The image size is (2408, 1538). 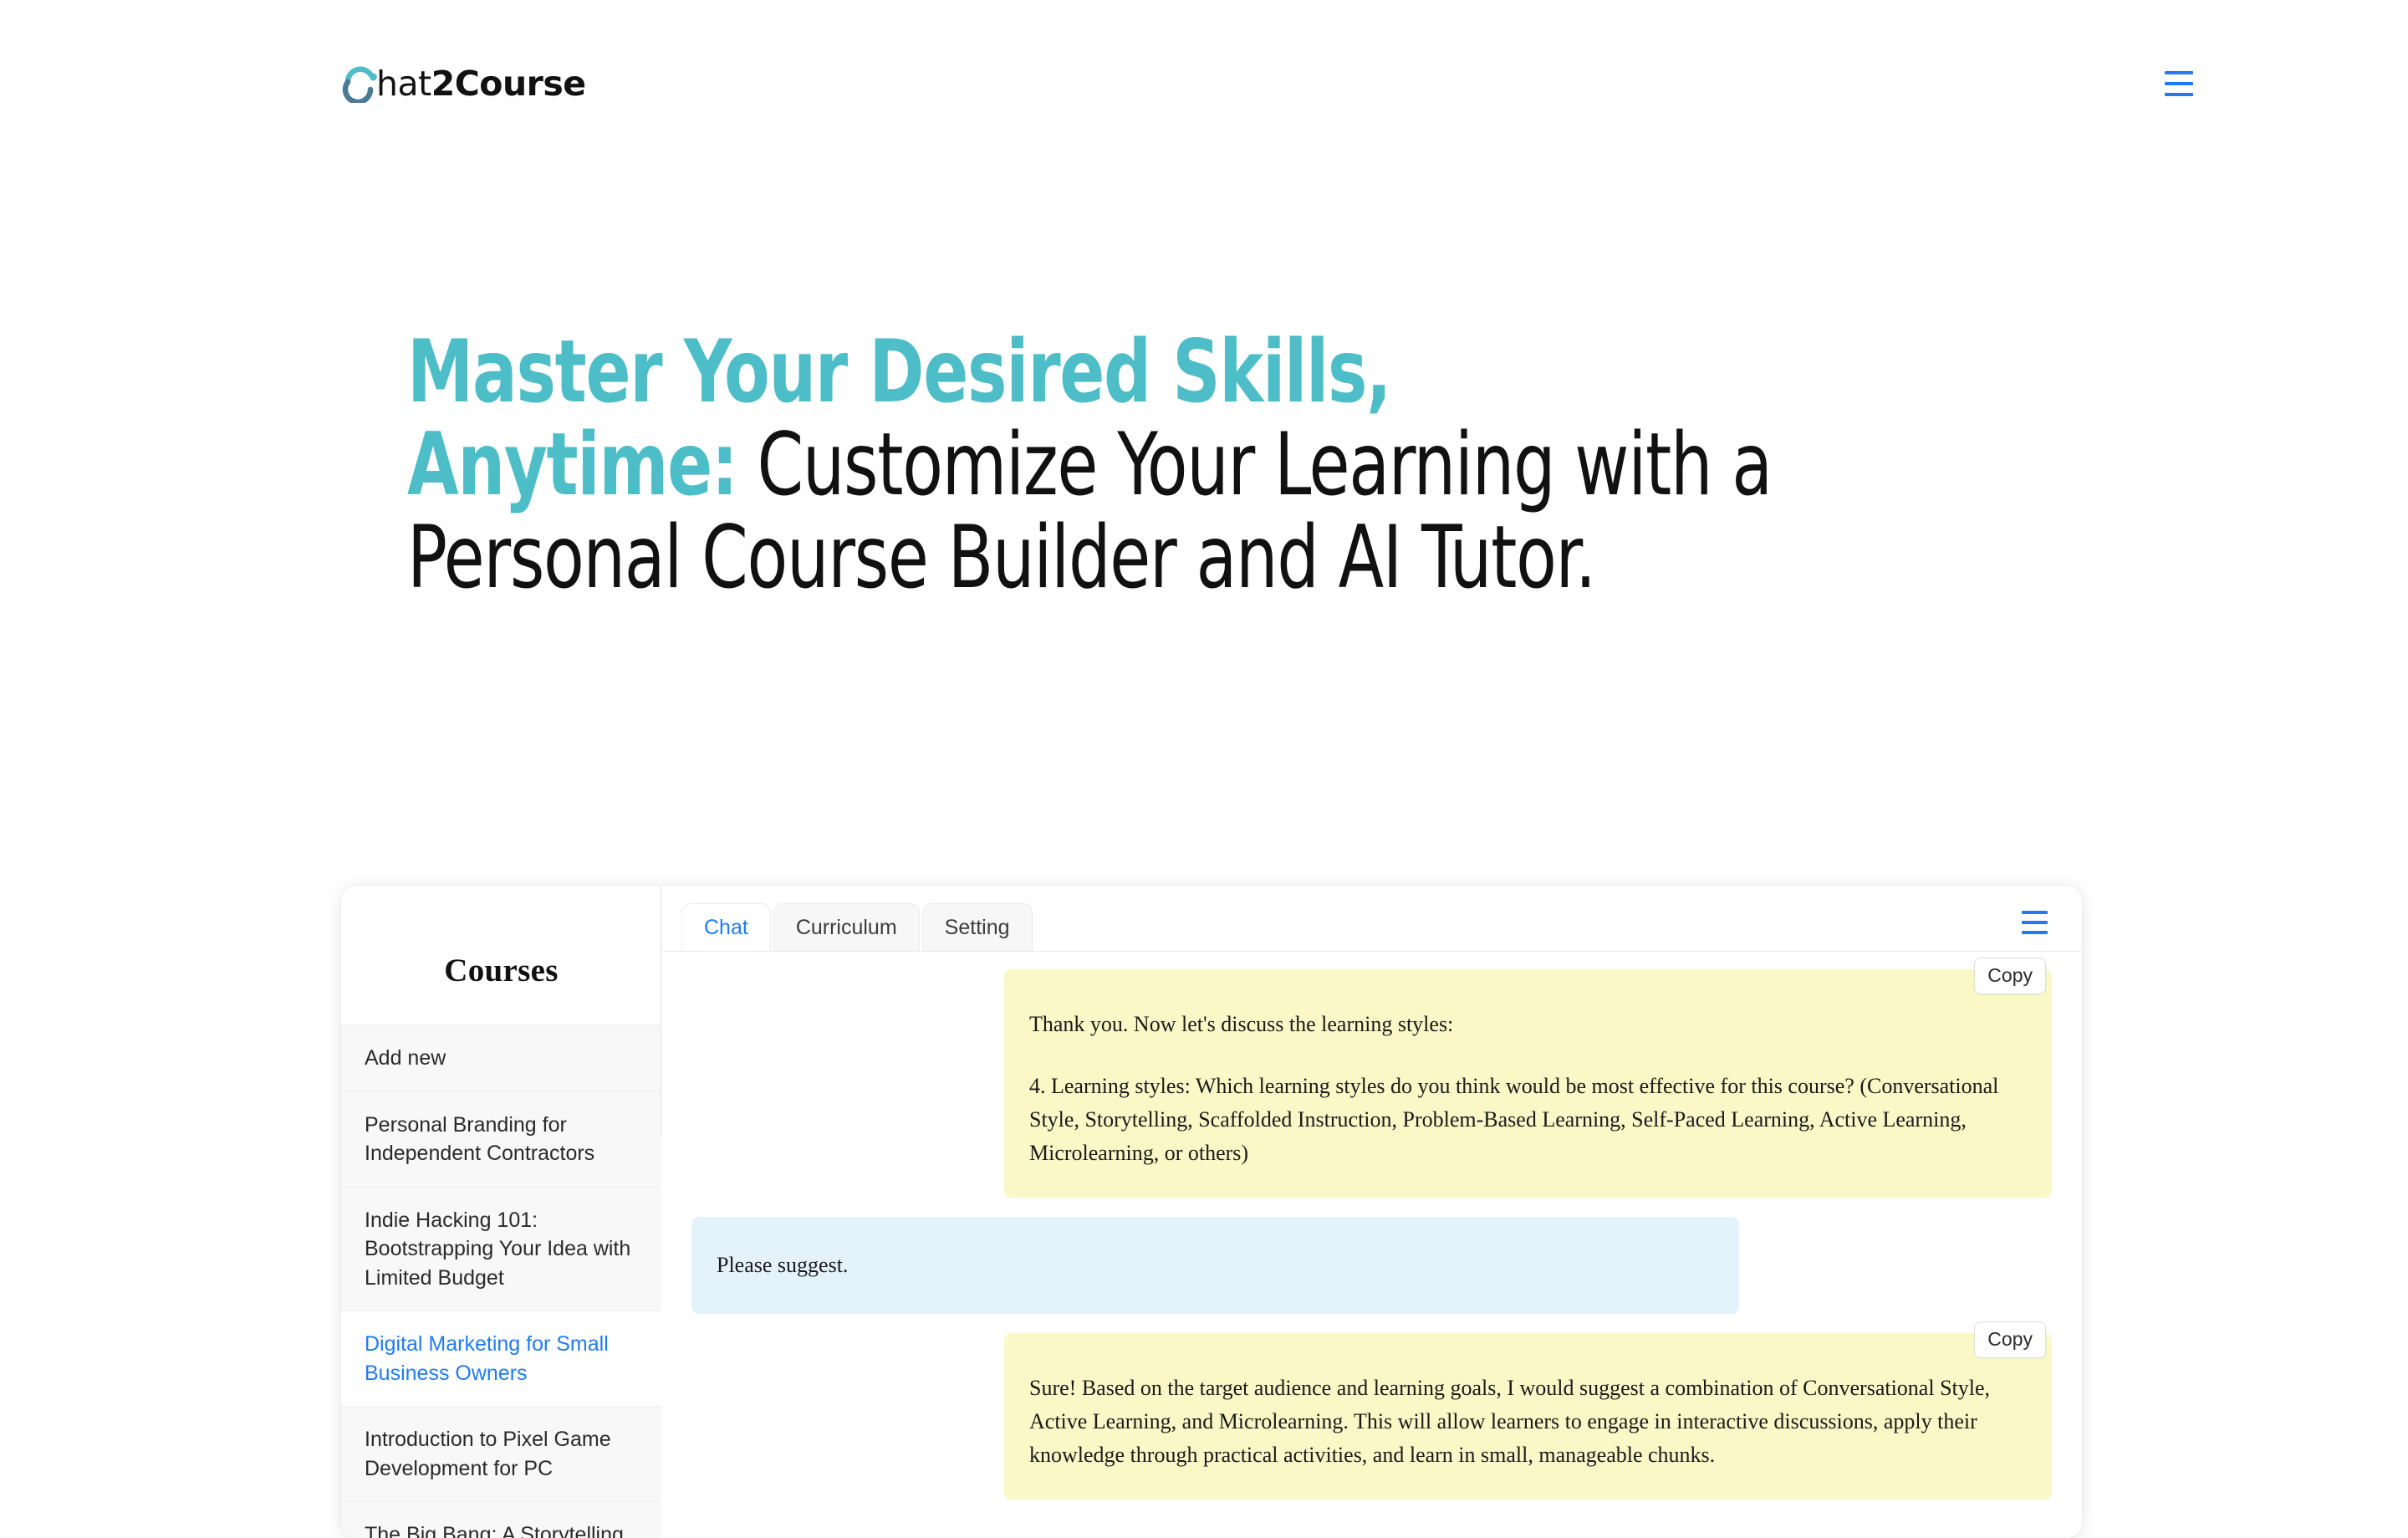 I want to click on brand-name-thin: hat, so click(x=404, y=83).